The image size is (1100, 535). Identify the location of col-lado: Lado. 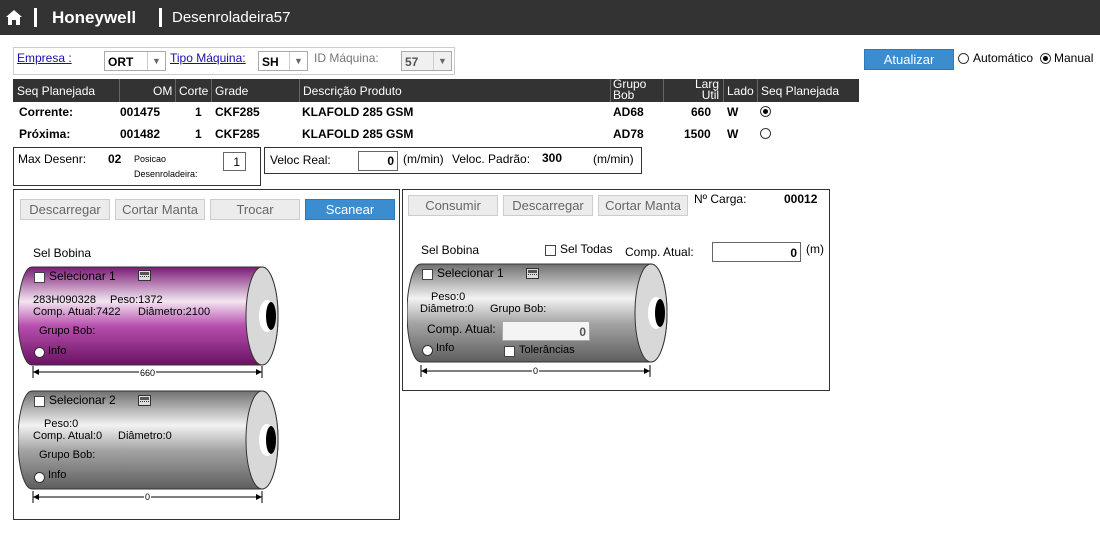
(740, 91).